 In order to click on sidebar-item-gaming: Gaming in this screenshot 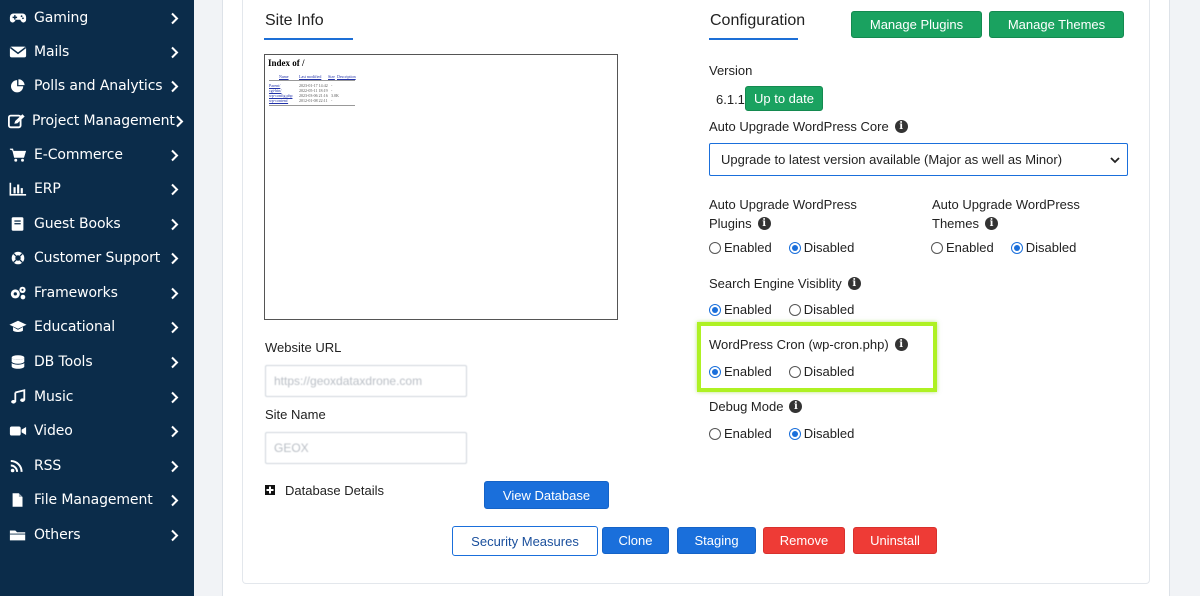, I will do `click(97, 18)`.